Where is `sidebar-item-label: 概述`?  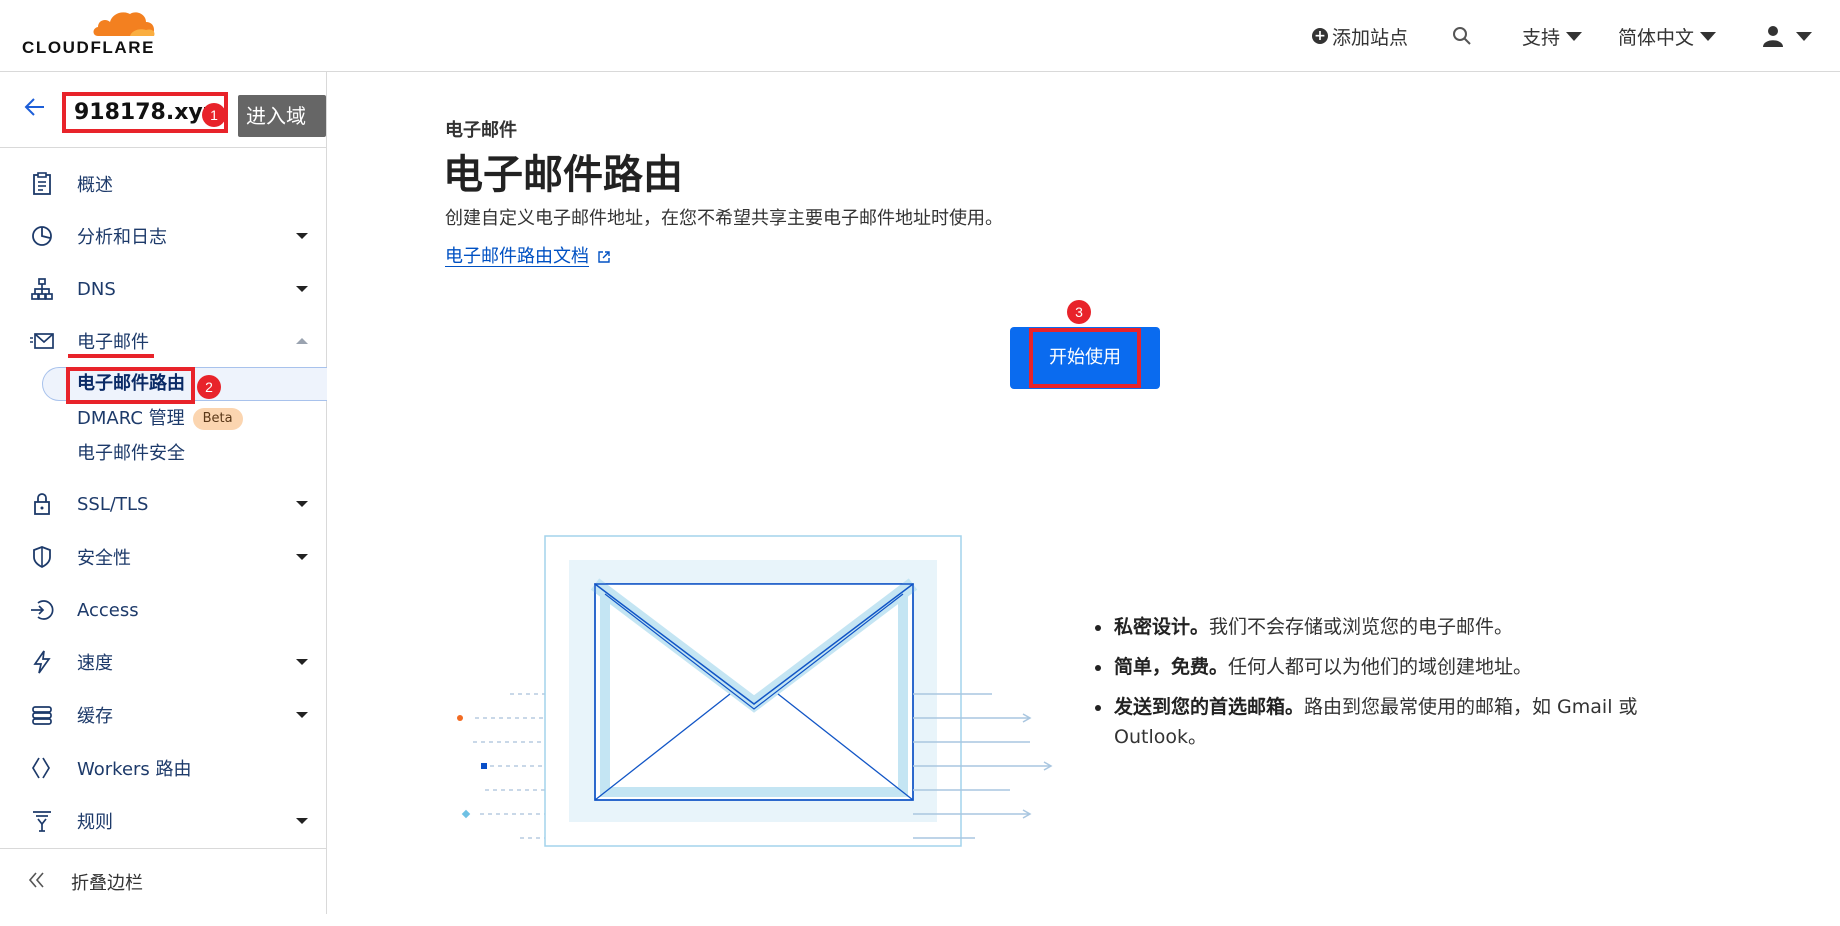
sidebar-item-label: 概述 is located at coordinates (95, 185).